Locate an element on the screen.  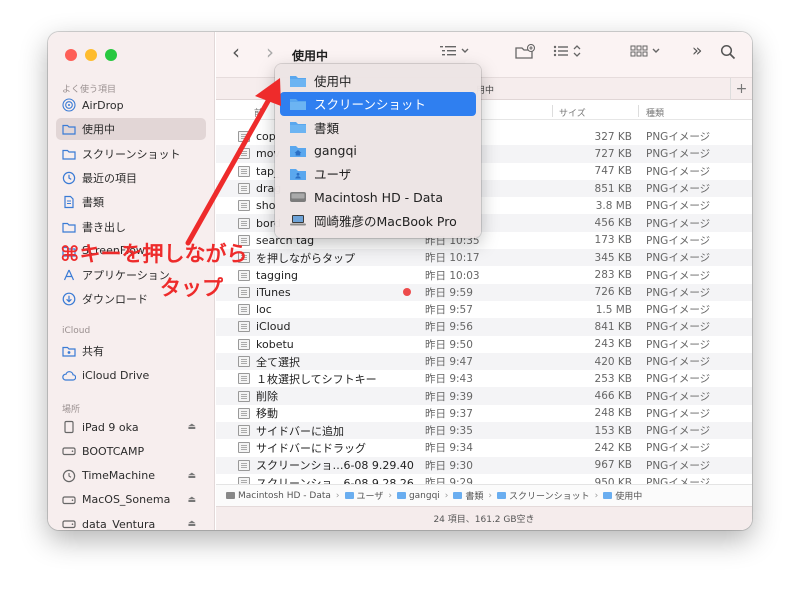
dropdown-item: 使用中 is located at coordinates (378, 80).